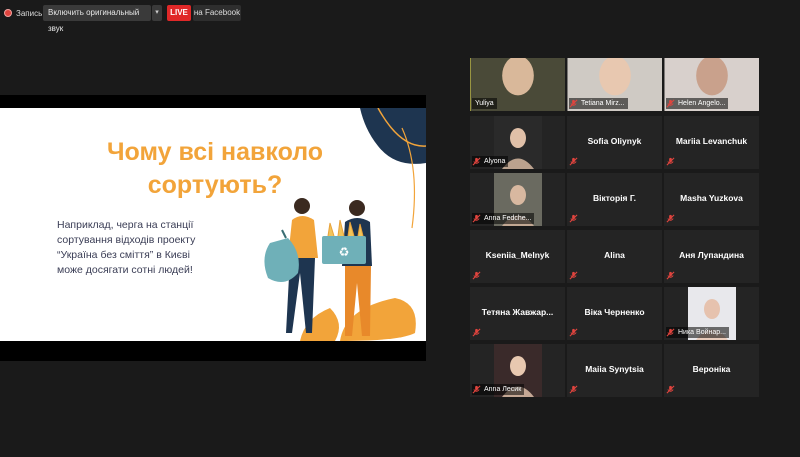  Describe the element at coordinates (517, 142) in the screenshot. I see `participant-tile: Alyona` at that location.